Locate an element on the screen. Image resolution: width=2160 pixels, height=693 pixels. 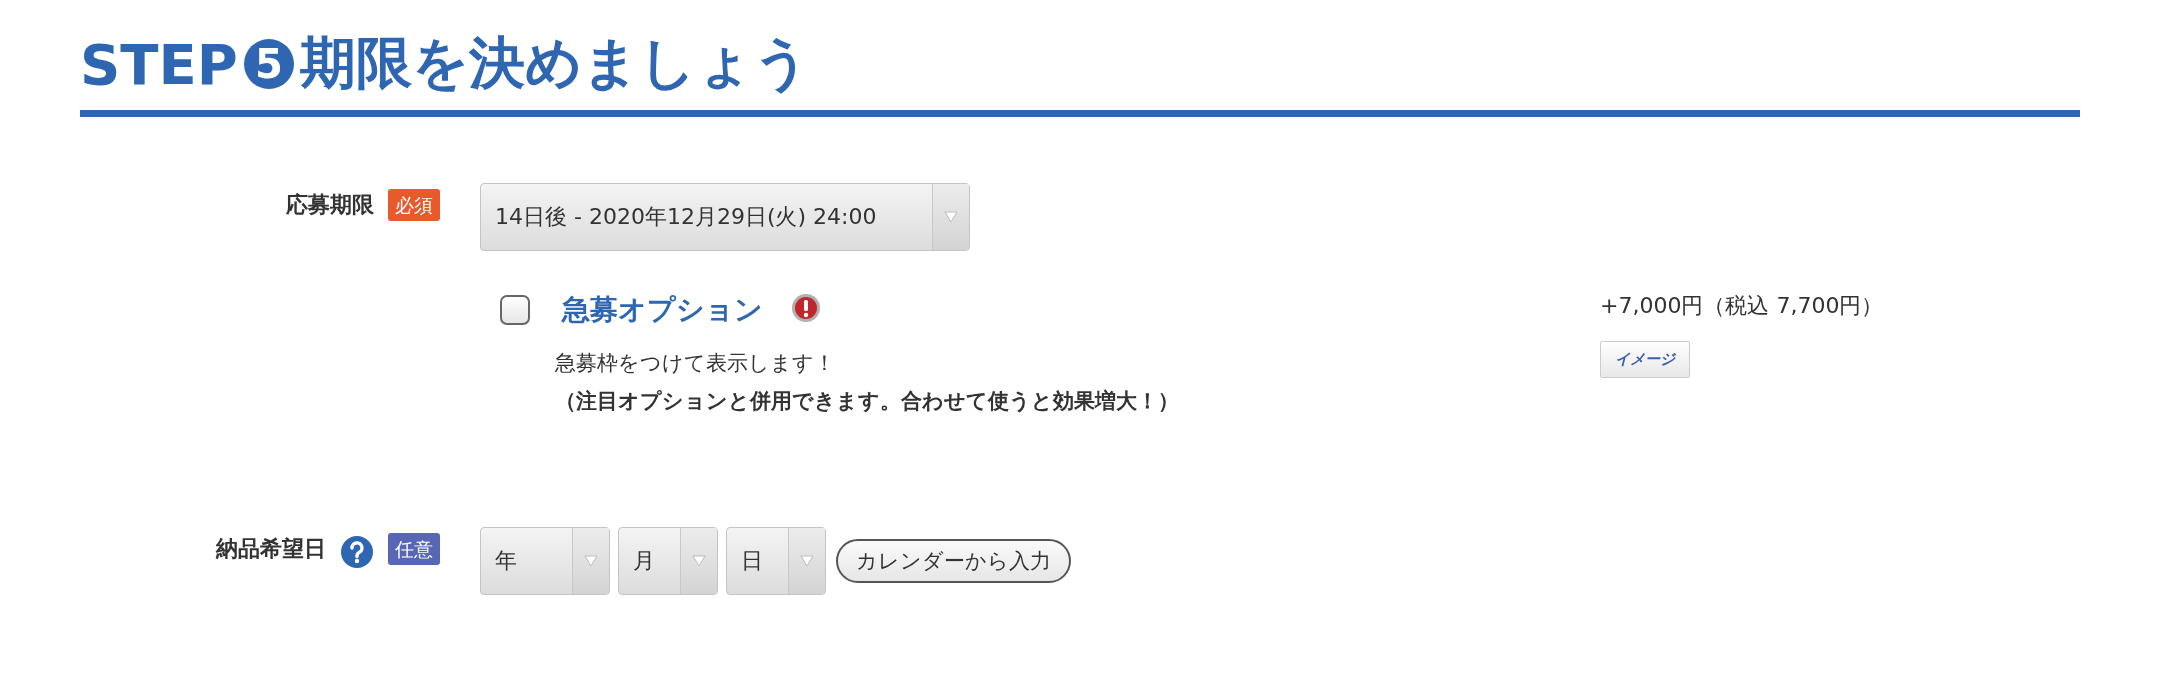
optional-badge: 任意 is located at coordinates (414, 549).